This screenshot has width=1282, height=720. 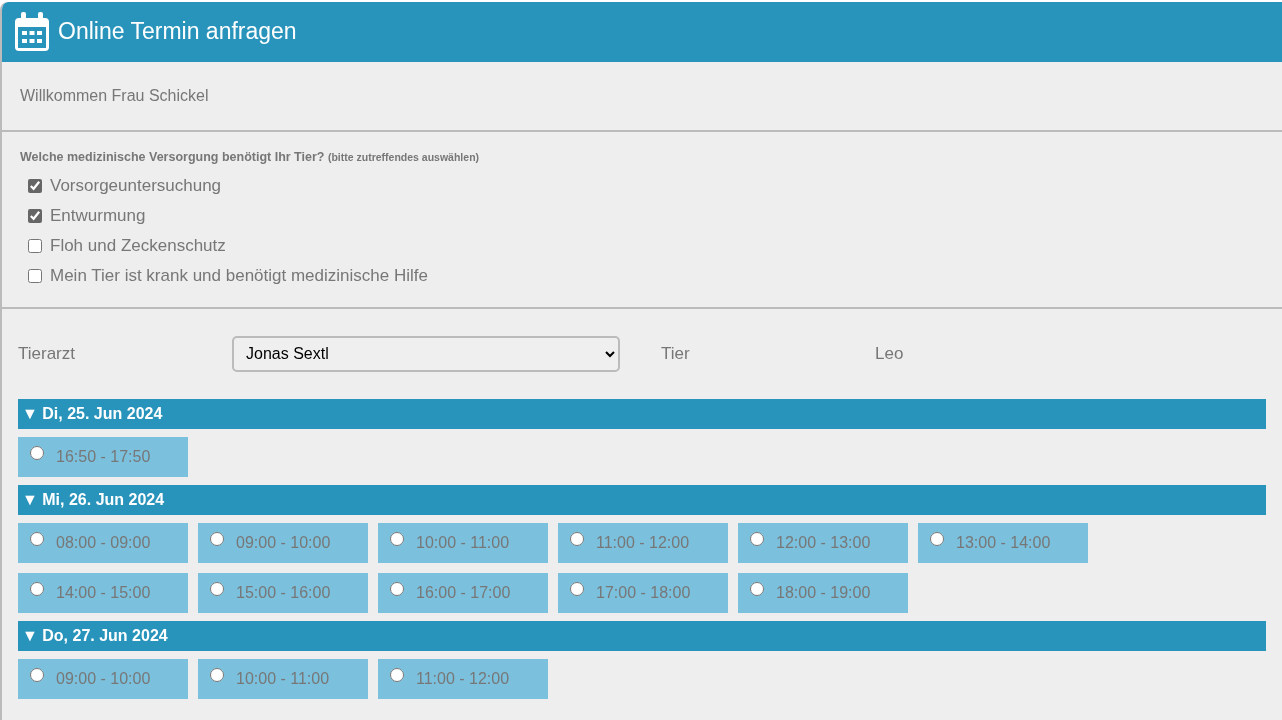 What do you see at coordinates (426, 353) in the screenshot?
I see `vet-select: Jonas Sextl` at bounding box center [426, 353].